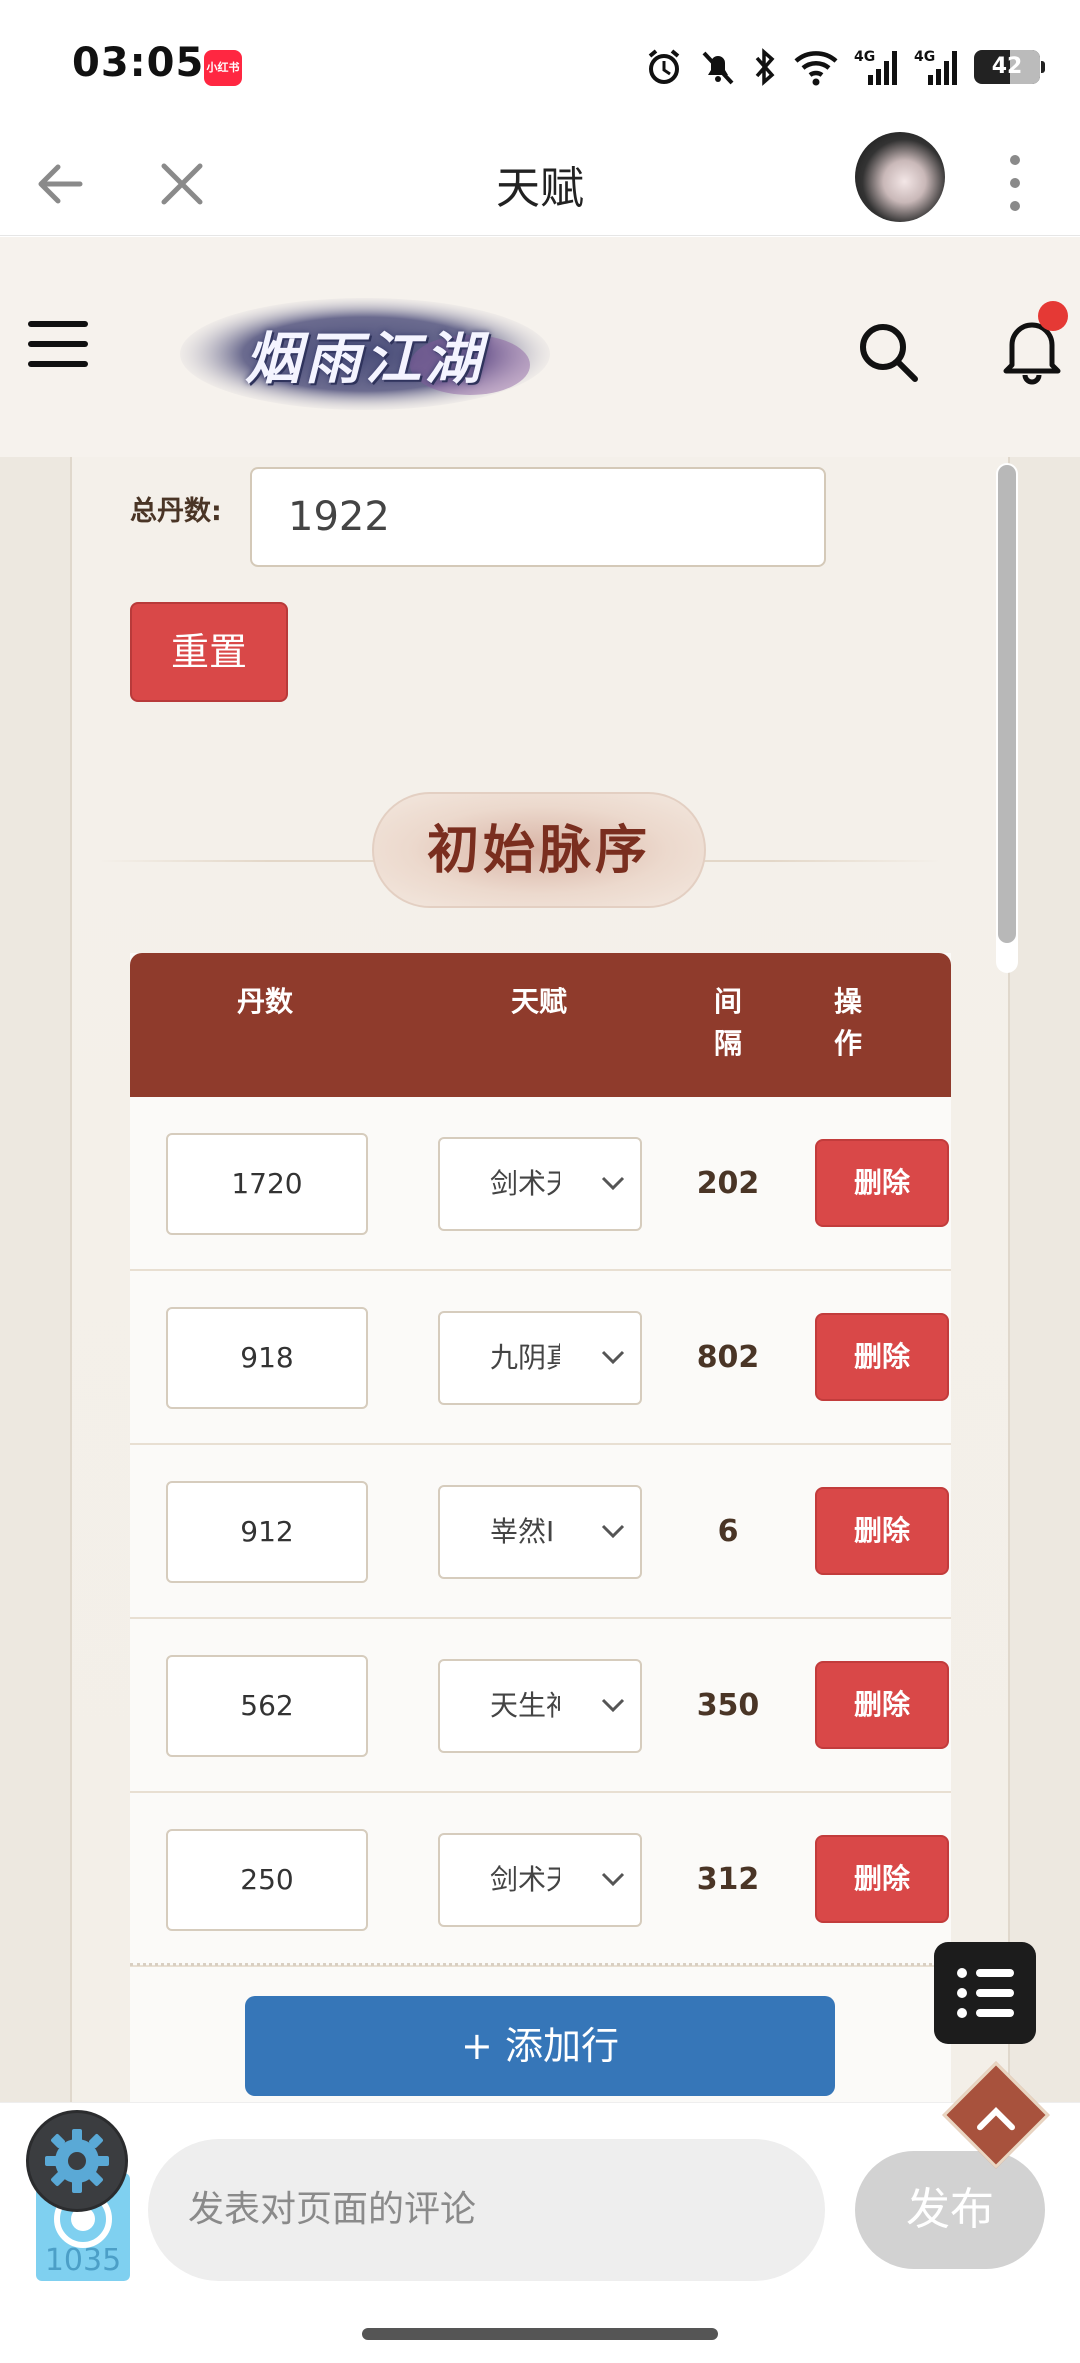  I want to click on dan-input: 1720, so click(267, 1184).